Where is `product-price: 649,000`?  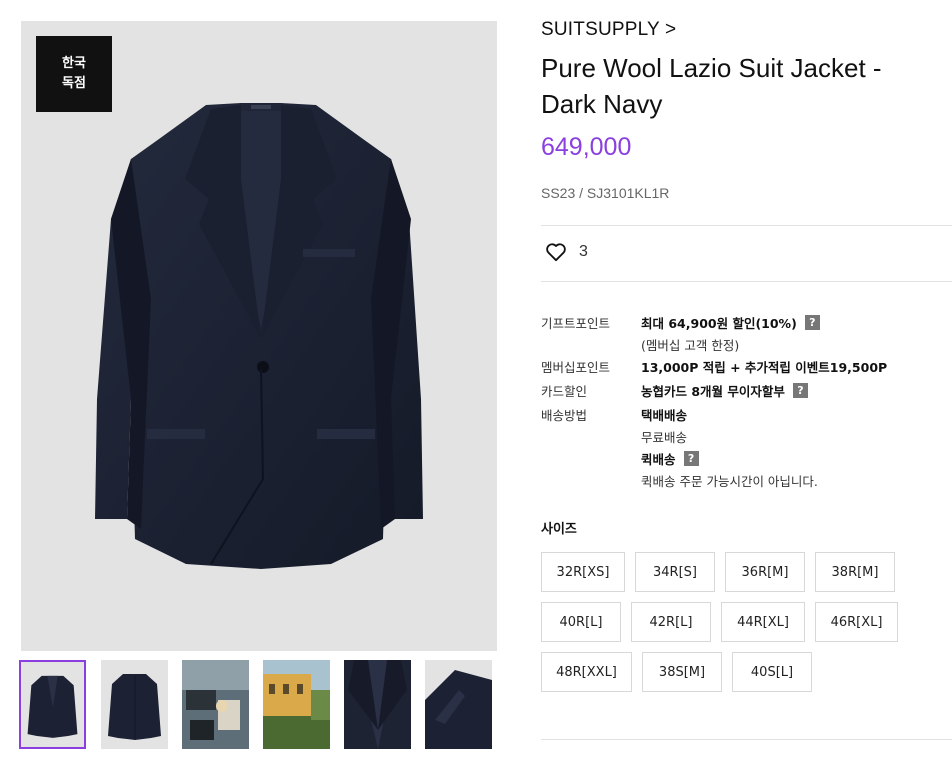 product-price: 649,000 is located at coordinates (586, 147).